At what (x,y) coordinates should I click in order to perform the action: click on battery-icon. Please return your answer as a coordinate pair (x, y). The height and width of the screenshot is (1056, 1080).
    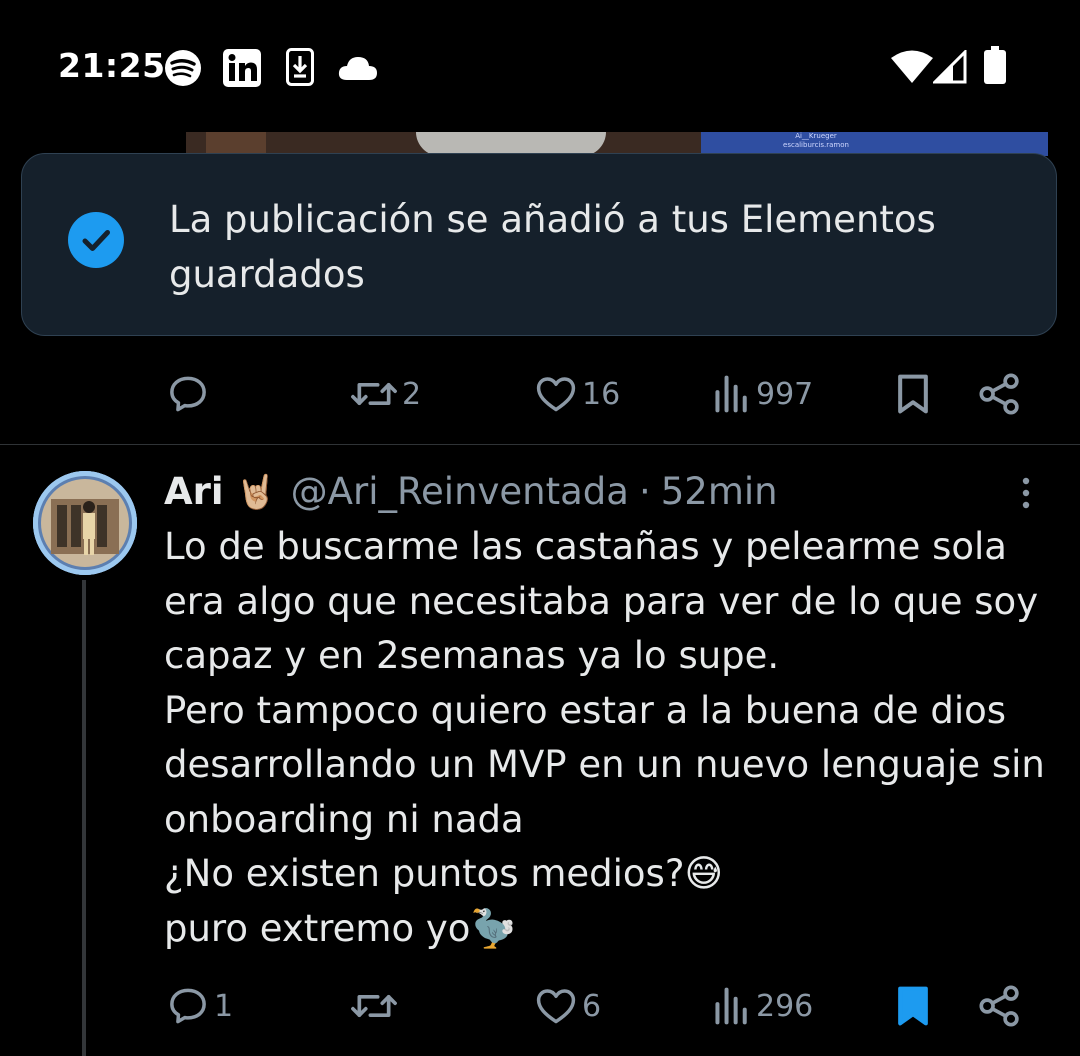
    Looking at the image, I should click on (995, 65).